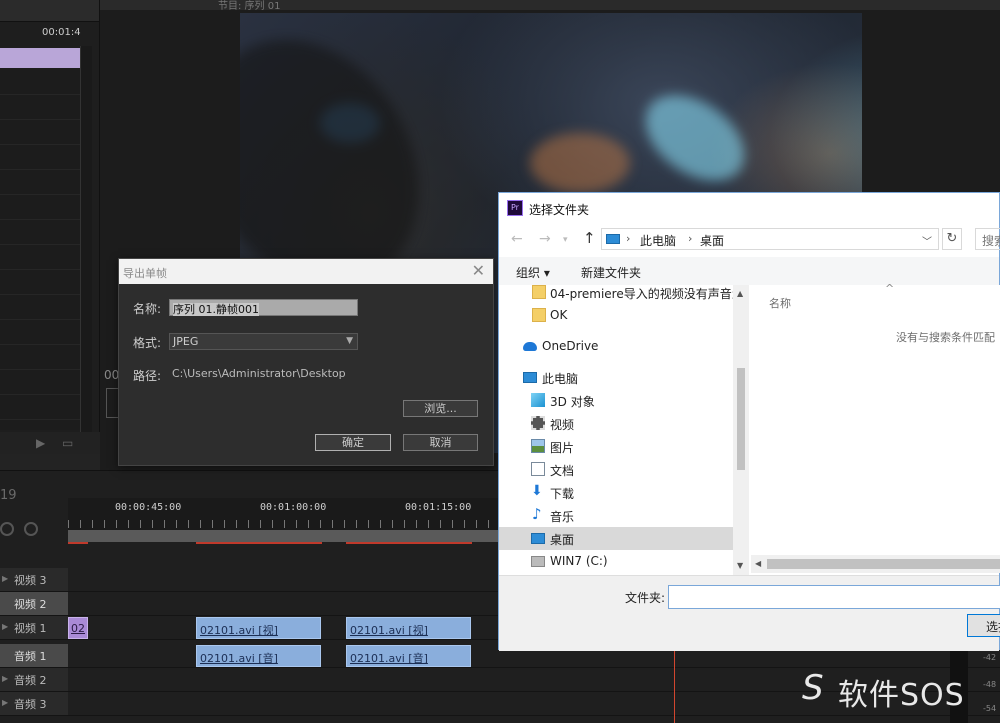  Describe the element at coordinates (834, 597) in the screenshot. I see `folder-input` at that location.